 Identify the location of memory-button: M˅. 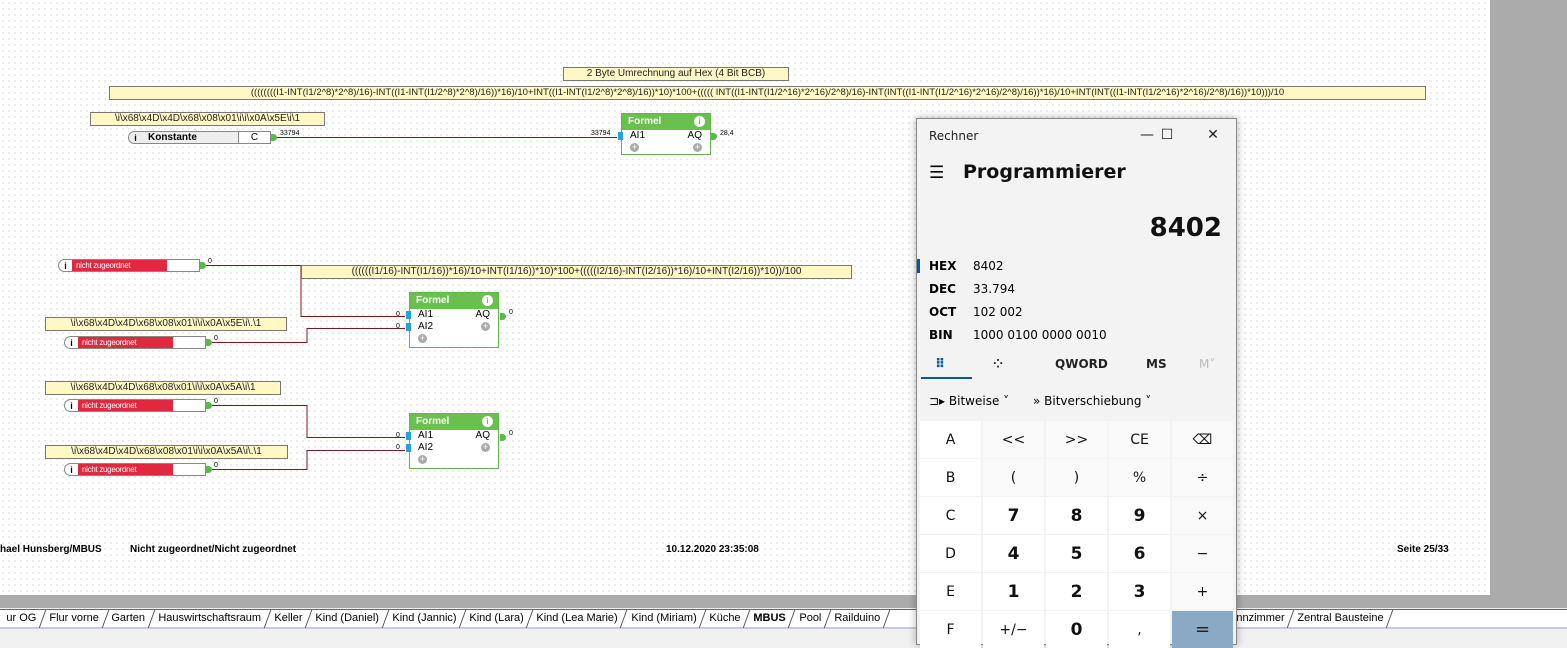
(1207, 364).